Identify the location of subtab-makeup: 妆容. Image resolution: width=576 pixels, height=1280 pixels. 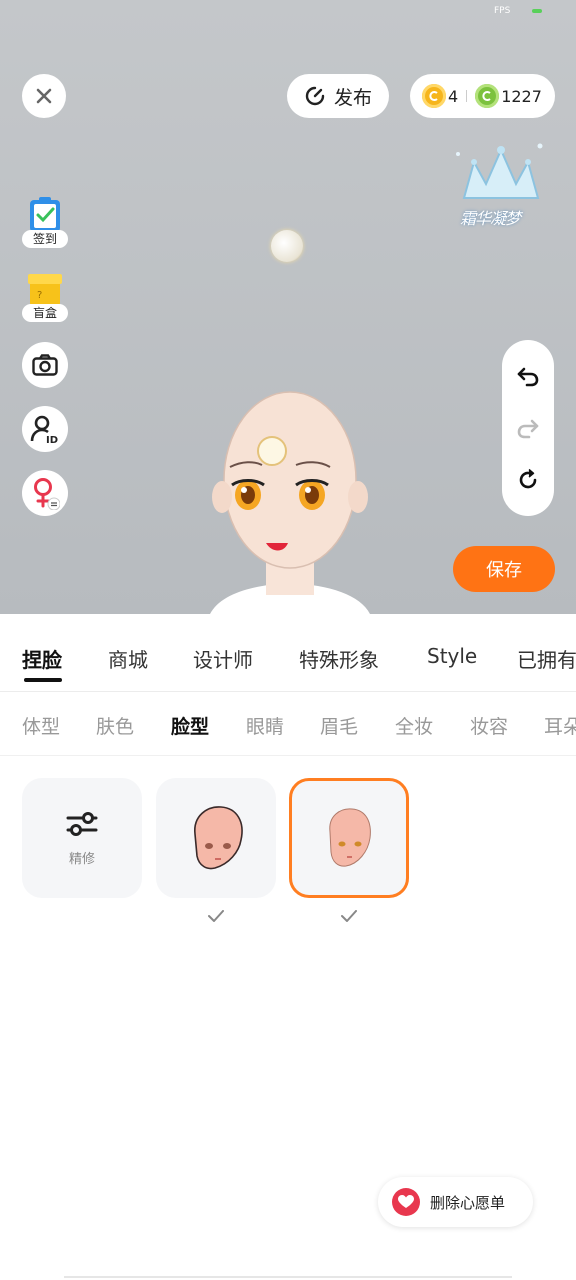
(489, 725).